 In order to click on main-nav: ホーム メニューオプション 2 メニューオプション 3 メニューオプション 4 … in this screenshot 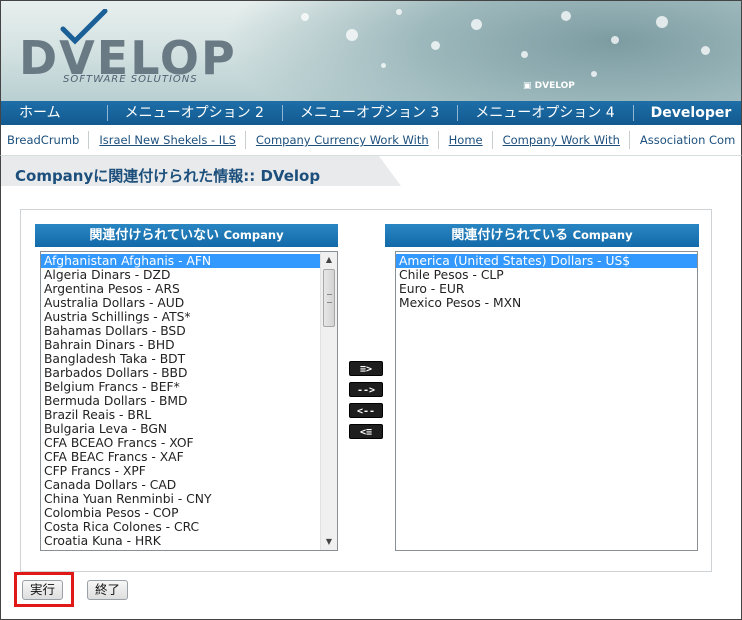, I will do `click(371, 113)`.